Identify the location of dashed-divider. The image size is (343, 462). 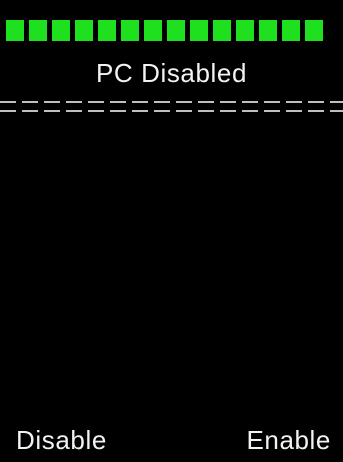
(171, 106).